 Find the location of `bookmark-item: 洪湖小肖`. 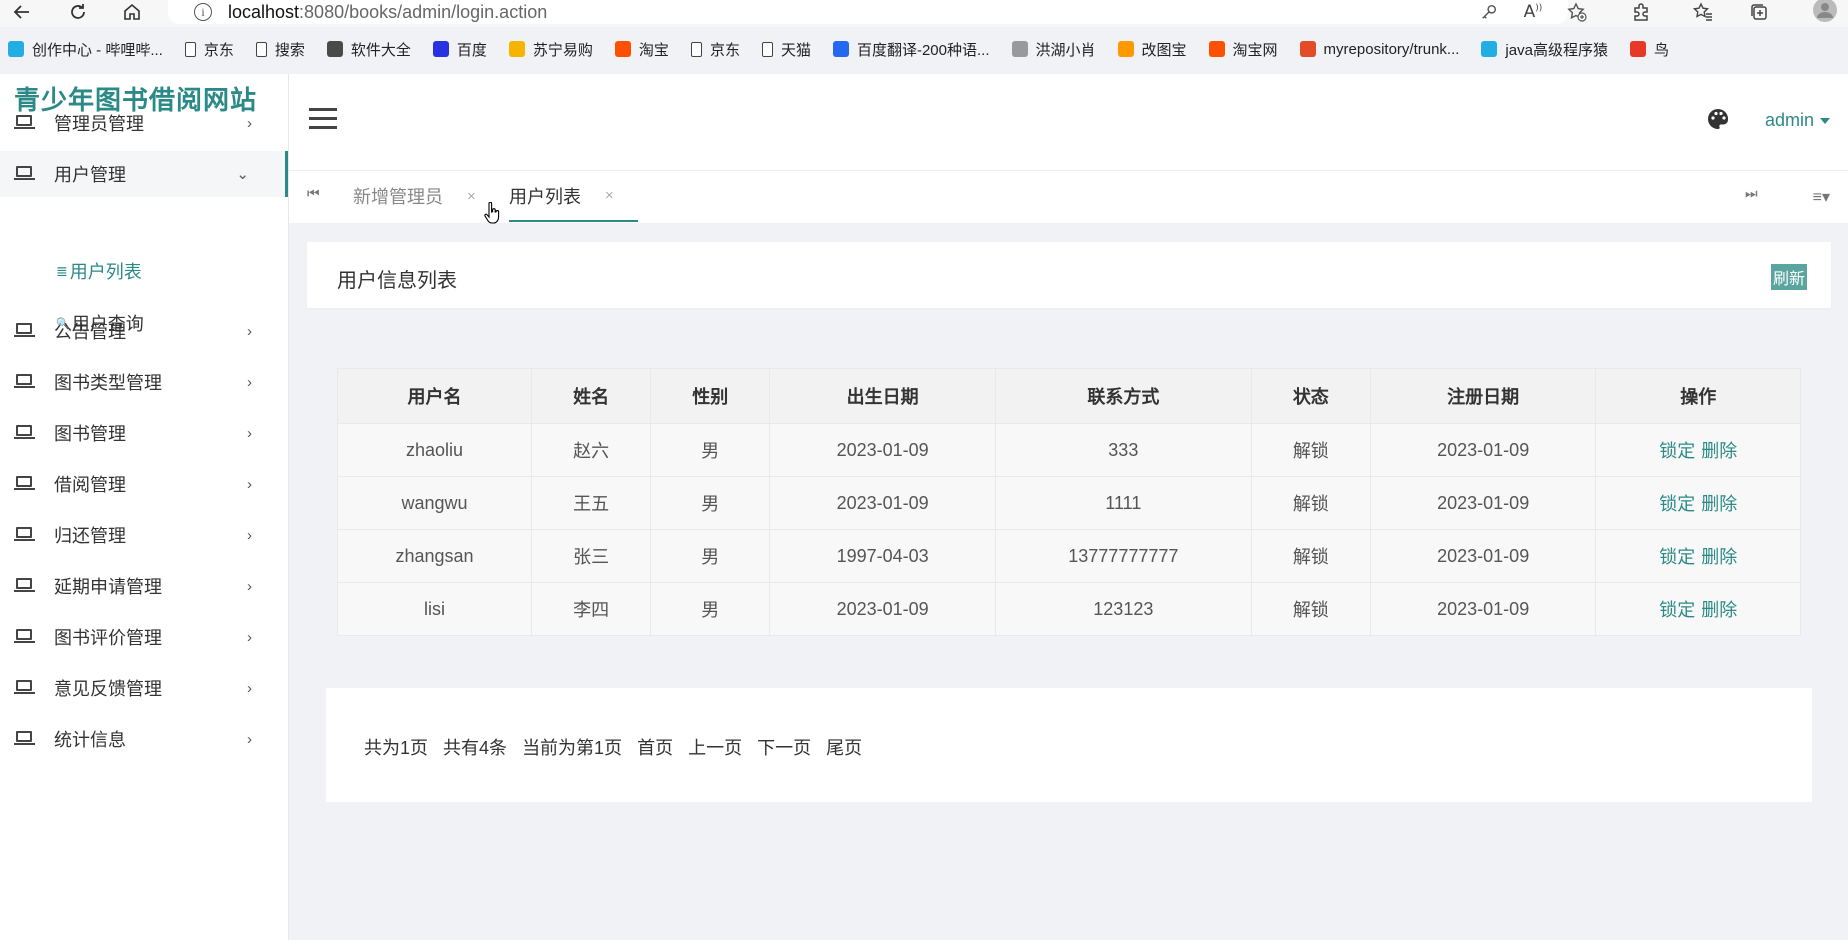

bookmark-item: 洪湖小肖 is located at coordinates (1051, 49).